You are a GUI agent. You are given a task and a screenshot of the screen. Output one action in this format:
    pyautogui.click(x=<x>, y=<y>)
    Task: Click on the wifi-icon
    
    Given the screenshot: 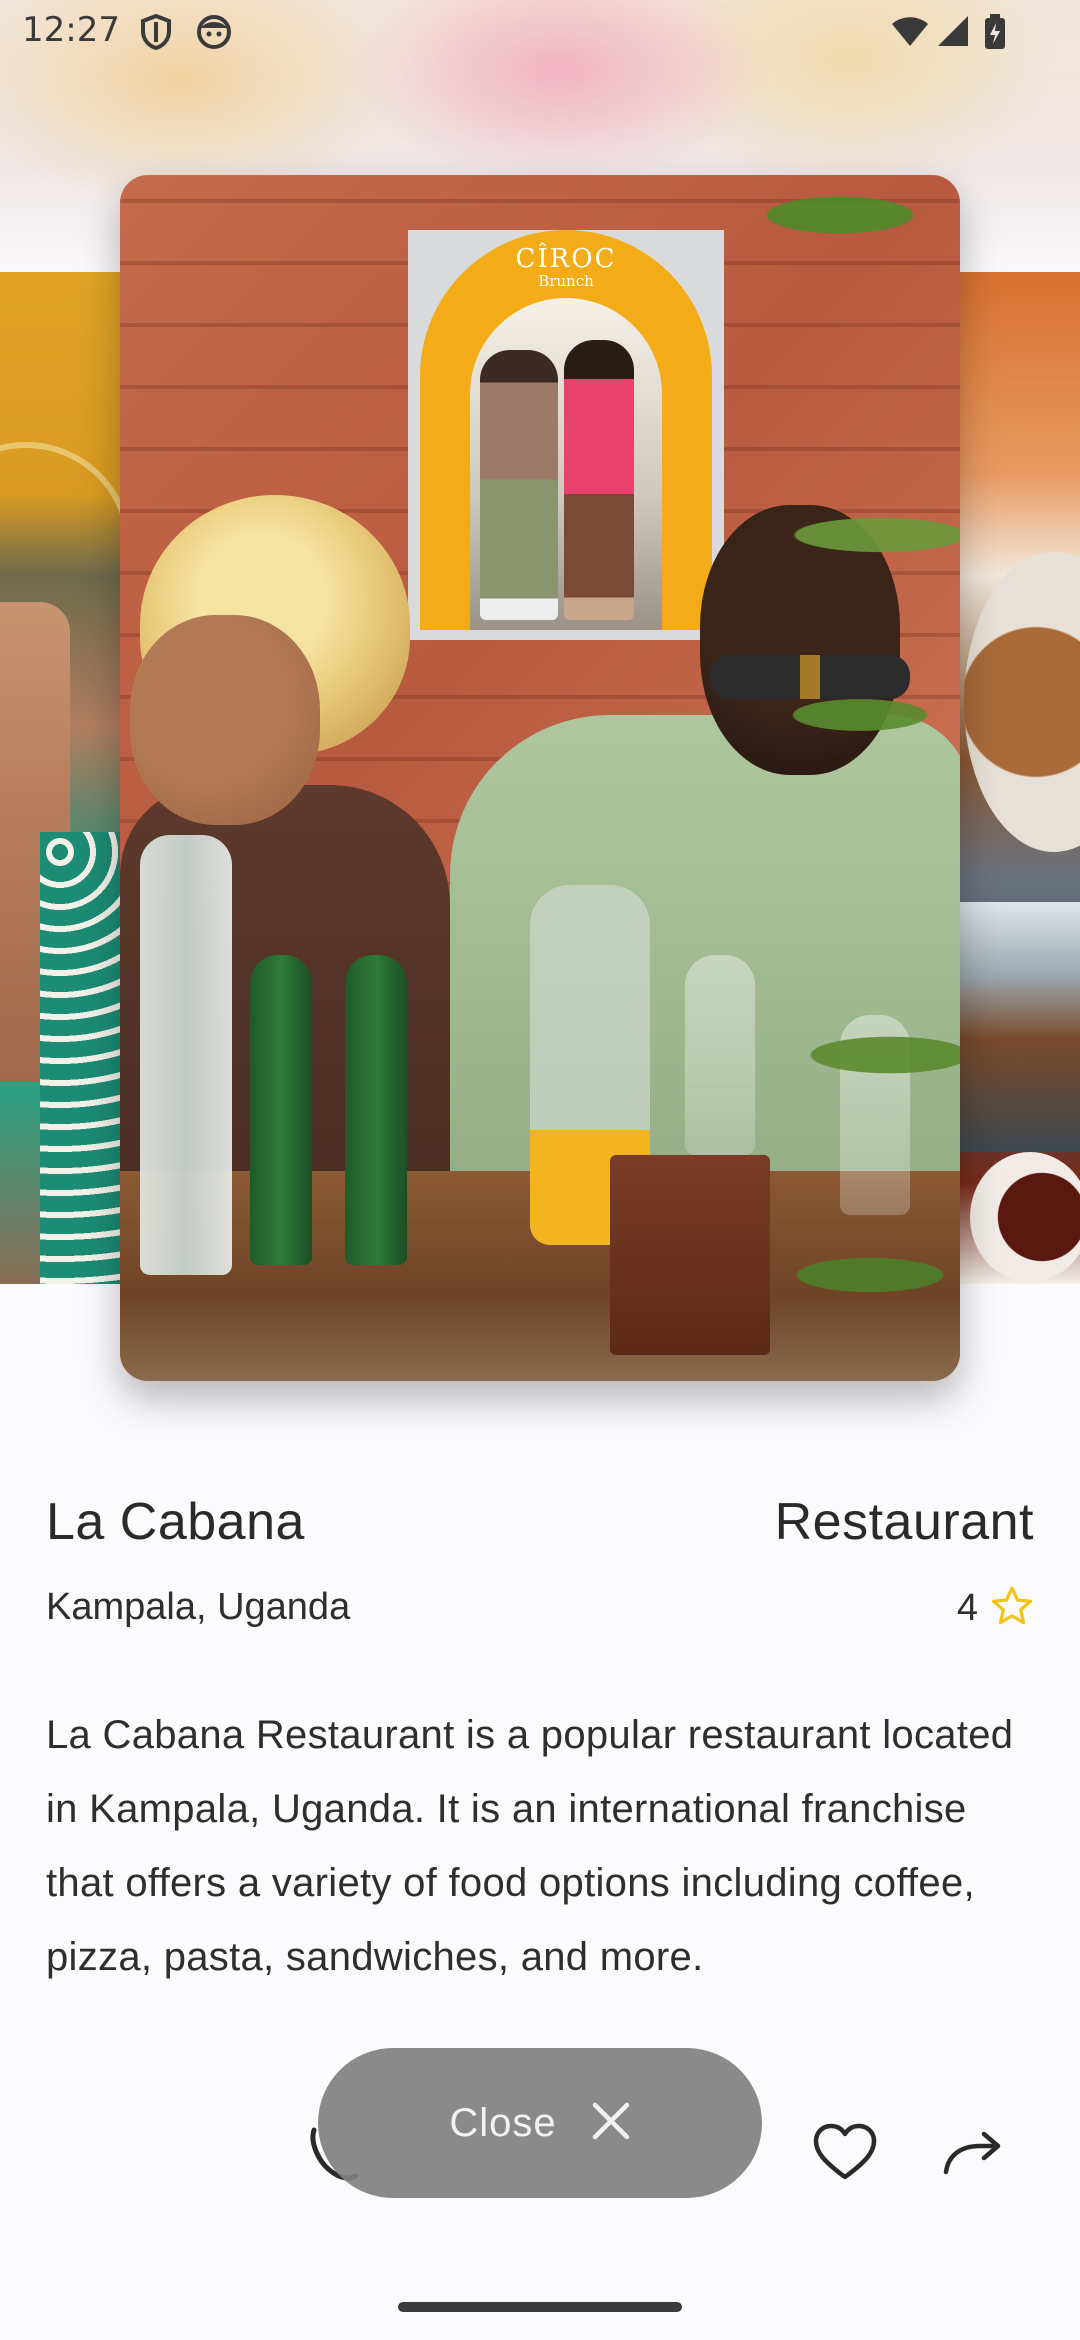 What is the action you would take?
    pyautogui.click(x=910, y=33)
    